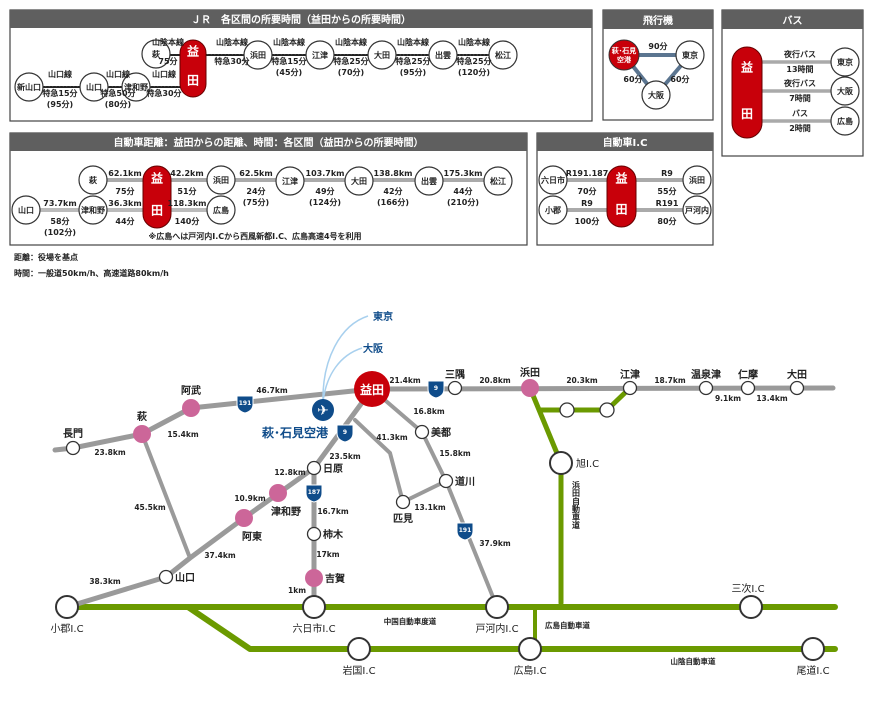  I want to click on interchange-label: 旭I.C, so click(587, 464).